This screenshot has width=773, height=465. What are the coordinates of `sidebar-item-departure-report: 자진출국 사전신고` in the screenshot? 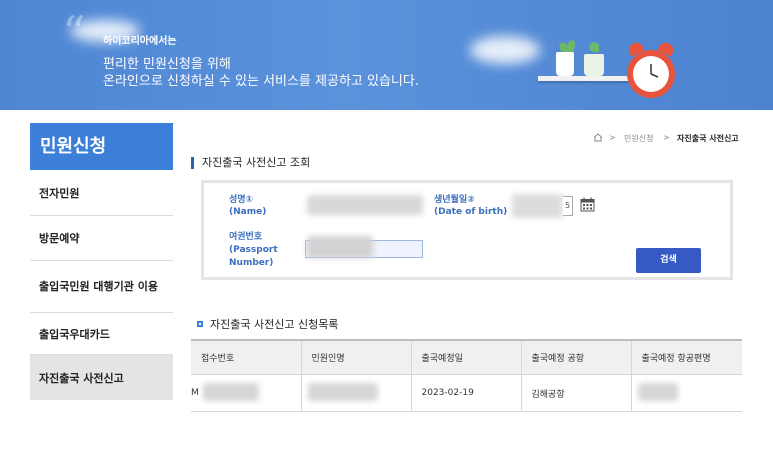 It's located at (101, 377).